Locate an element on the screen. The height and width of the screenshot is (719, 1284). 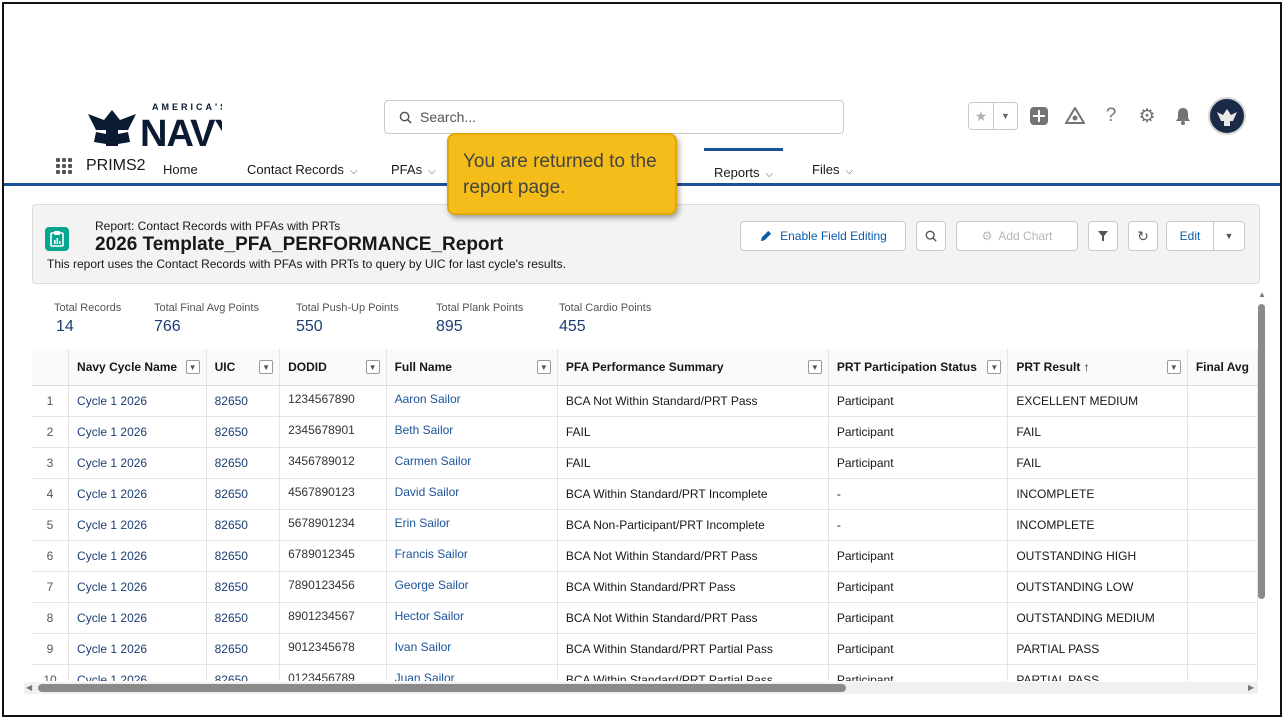
pfa-summary-cell: BCA Within Standard/PRT Incomplete is located at coordinates (693, 494).